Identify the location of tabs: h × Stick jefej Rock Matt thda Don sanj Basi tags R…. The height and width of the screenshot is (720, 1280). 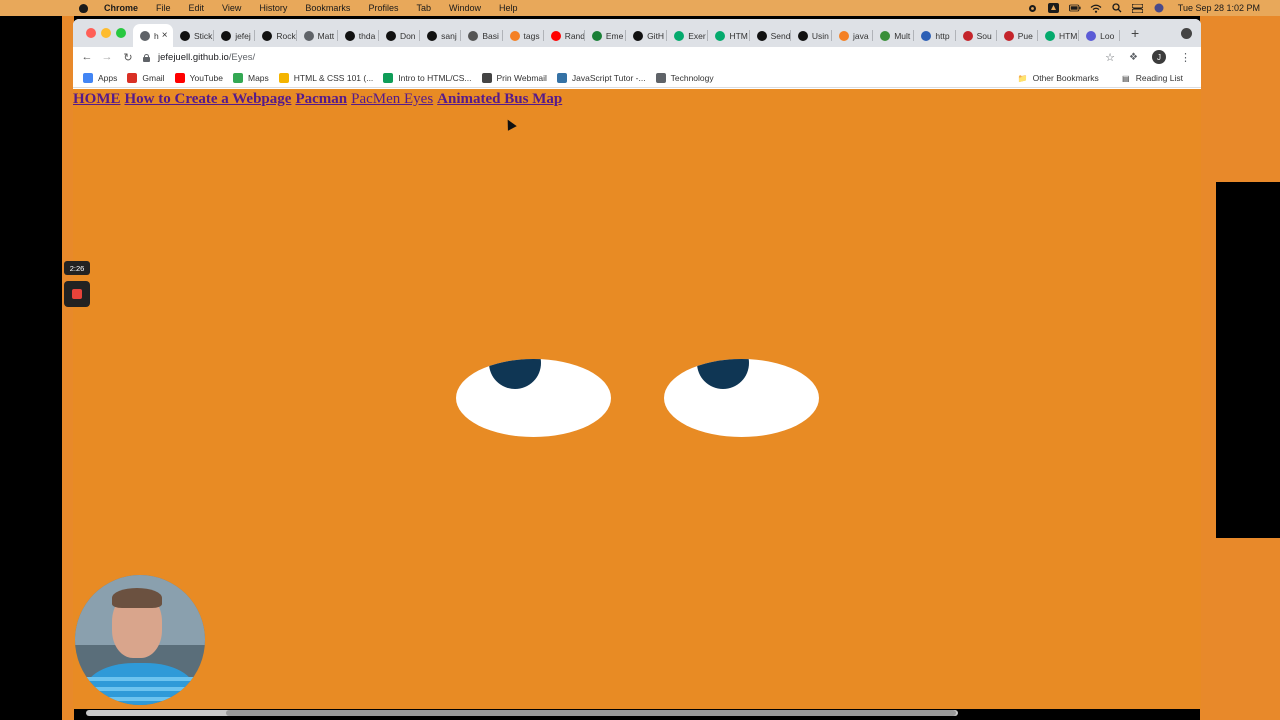
(637, 35).